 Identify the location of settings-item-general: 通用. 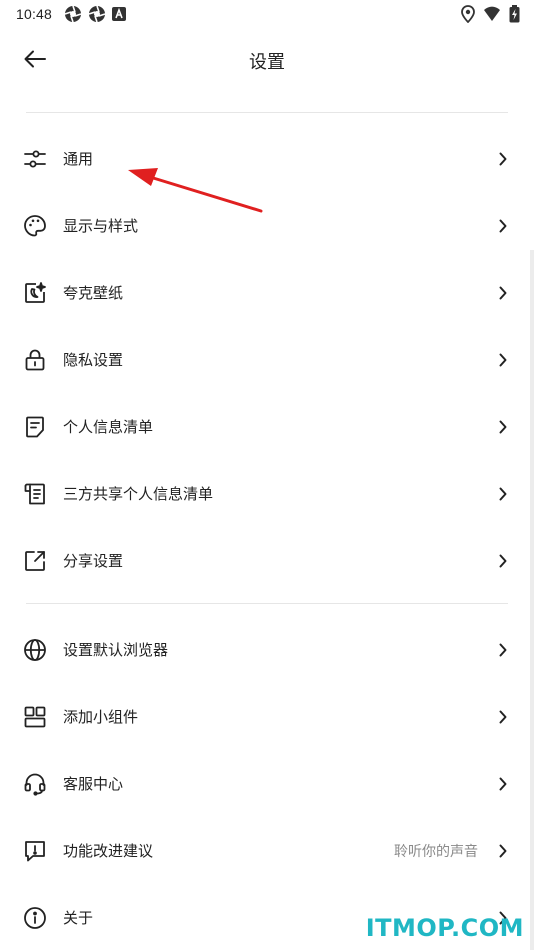
(267, 158).